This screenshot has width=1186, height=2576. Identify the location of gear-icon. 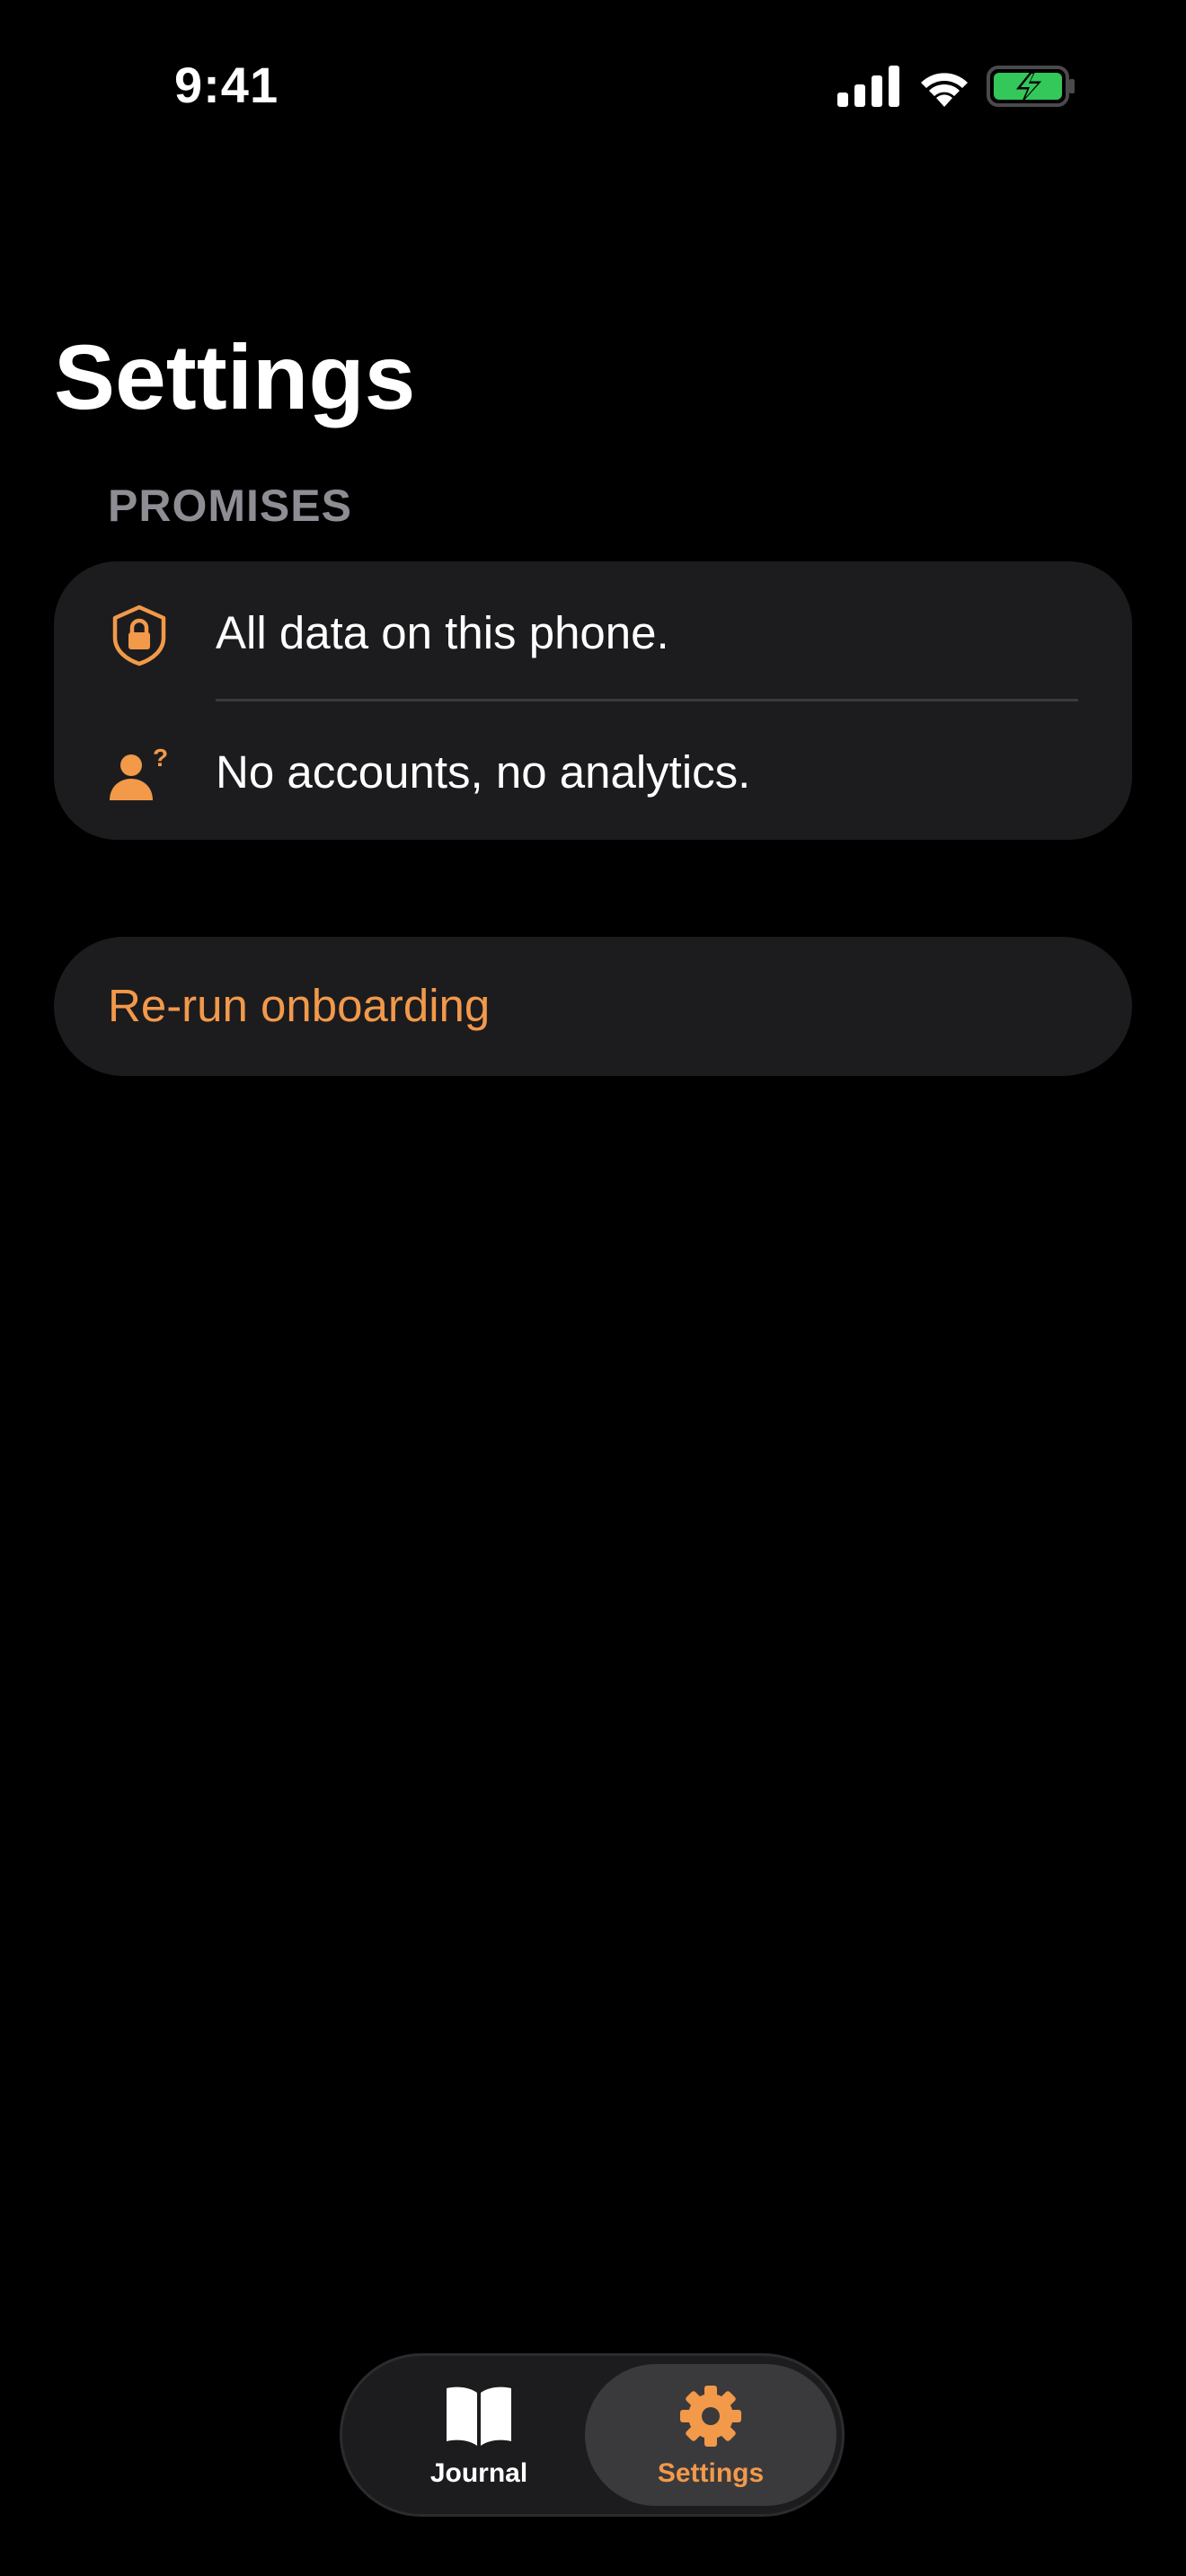
(710, 2416).